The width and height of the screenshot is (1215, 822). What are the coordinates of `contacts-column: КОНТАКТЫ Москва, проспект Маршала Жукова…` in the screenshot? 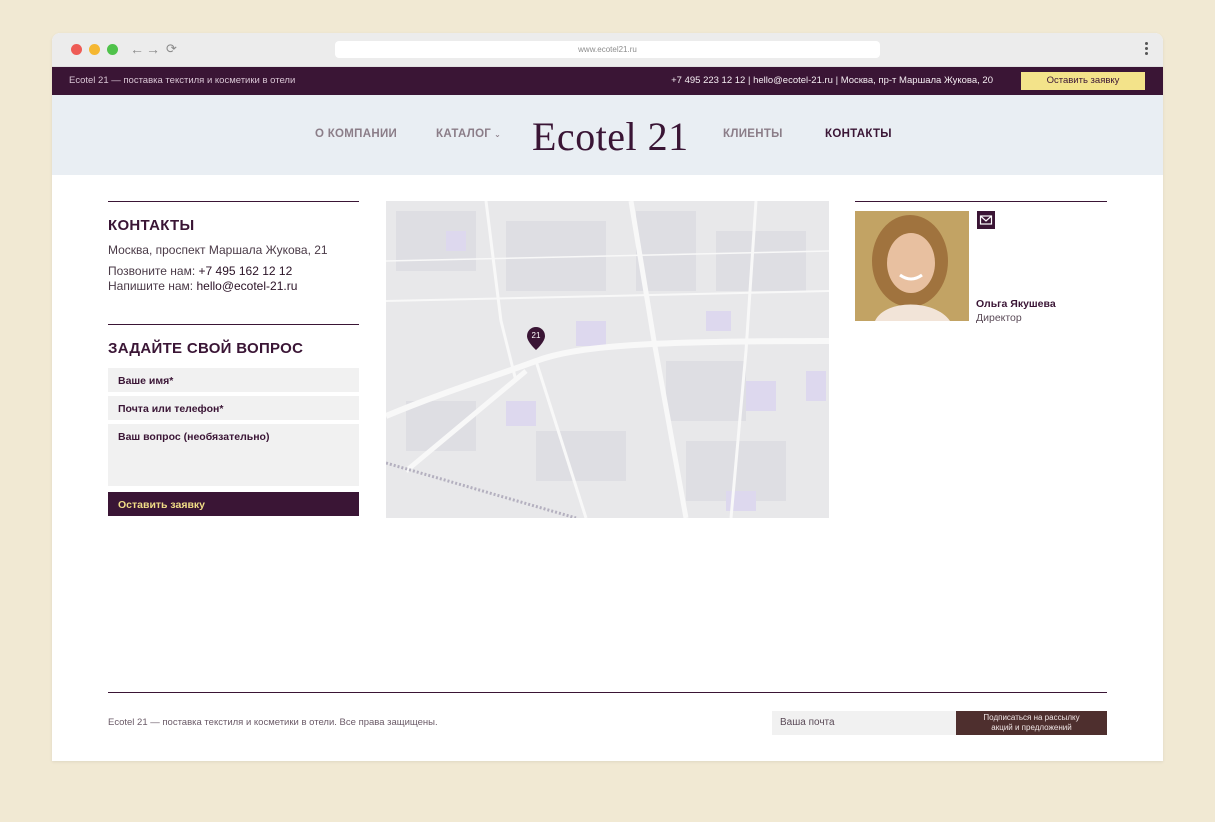 It's located at (233, 358).